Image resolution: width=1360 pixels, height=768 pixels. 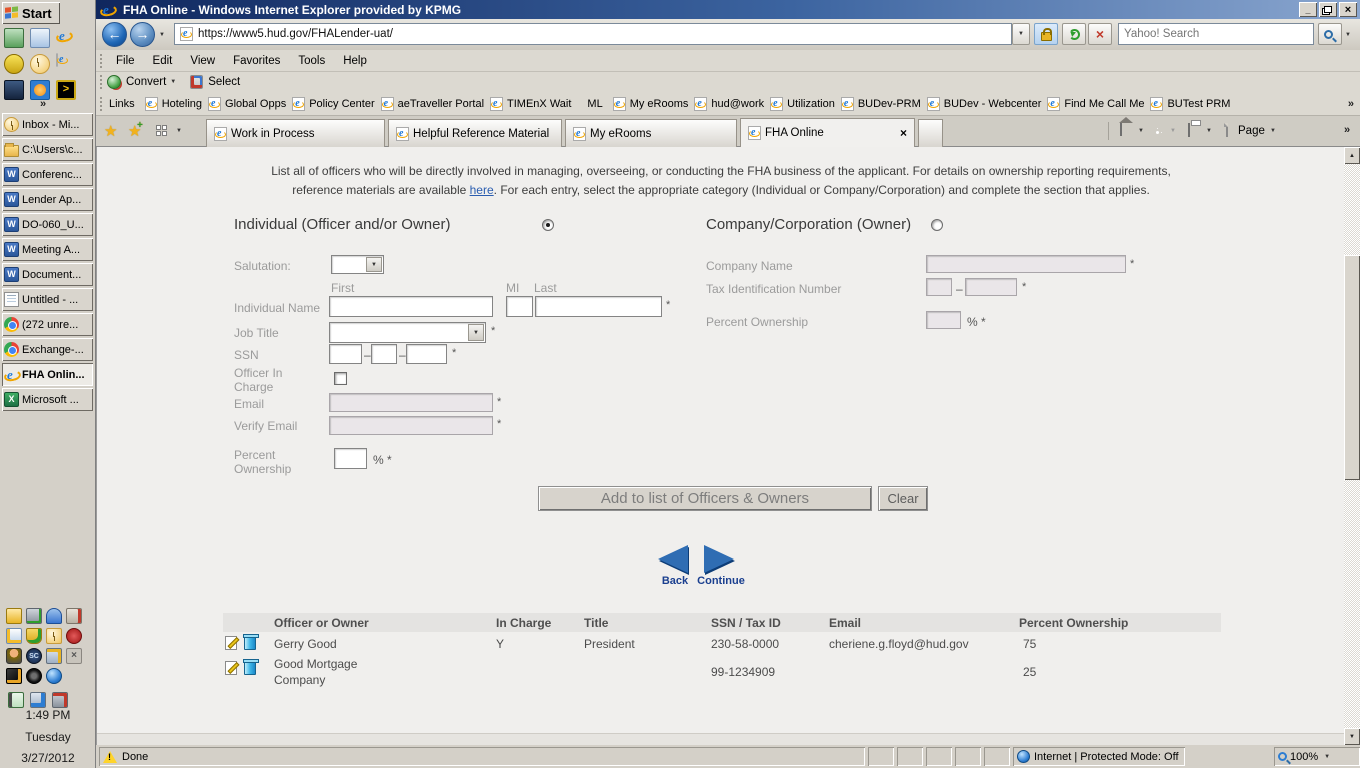 I want to click on link-timenx: TIMEnX Wait, so click(x=530, y=103).